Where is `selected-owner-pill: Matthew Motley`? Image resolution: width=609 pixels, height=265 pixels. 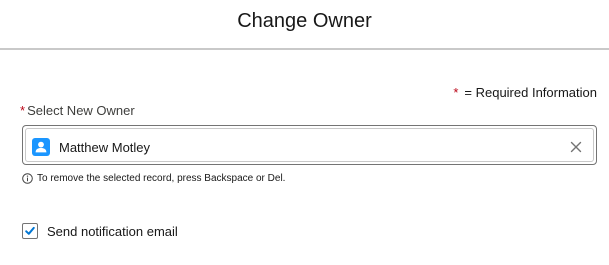 selected-owner-pill: Matthew Motley is located at coordinates (309, 145).